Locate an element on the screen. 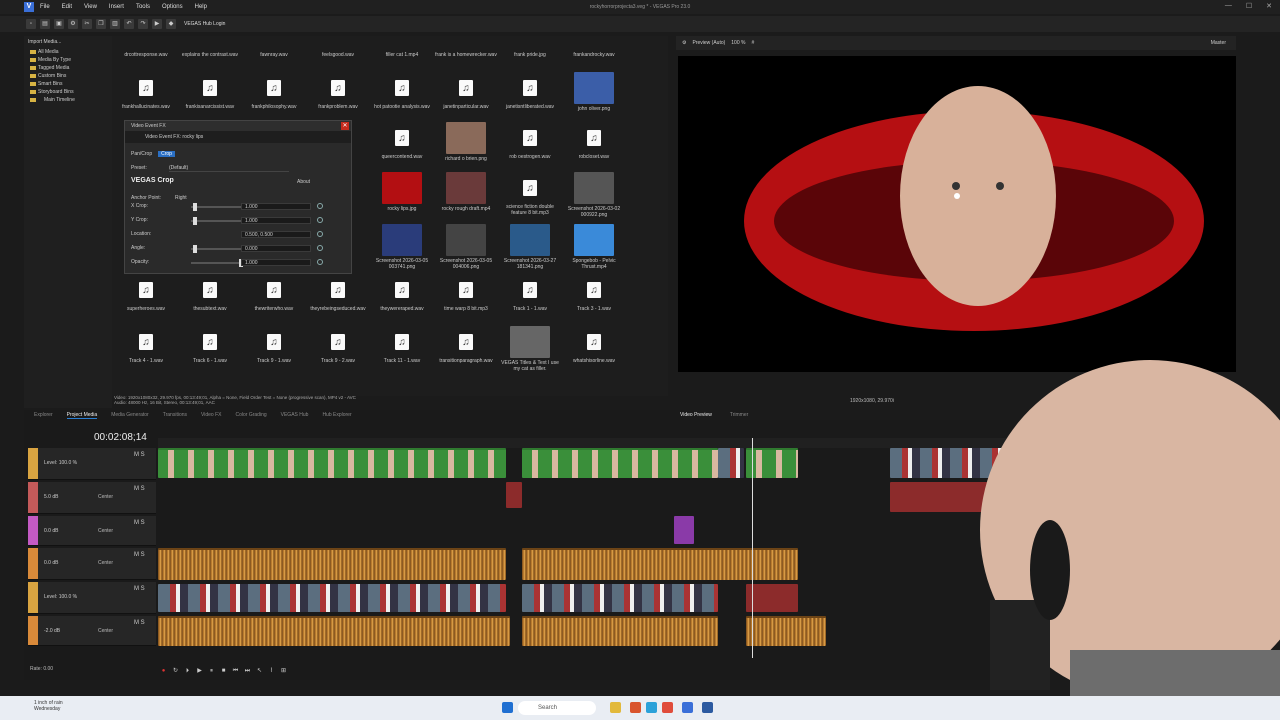  hub-icon: ◆ is located at coordinates (171, 24).